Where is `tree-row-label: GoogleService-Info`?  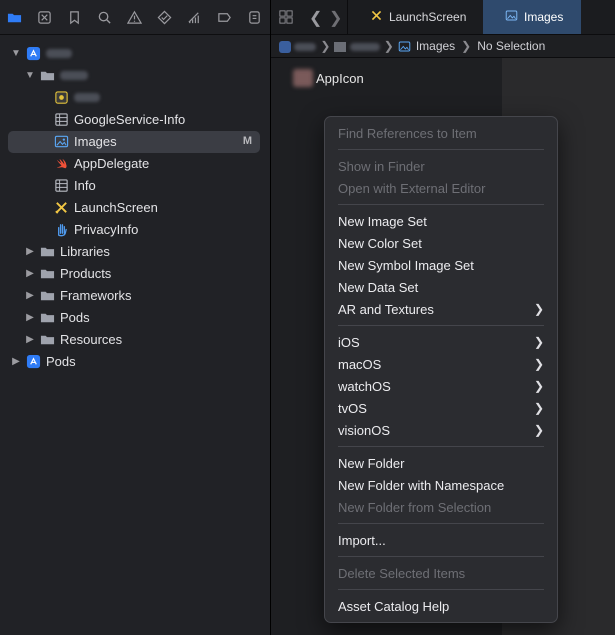
tree-row-label: GoogleService-Info is located at coordinates (130, 119).